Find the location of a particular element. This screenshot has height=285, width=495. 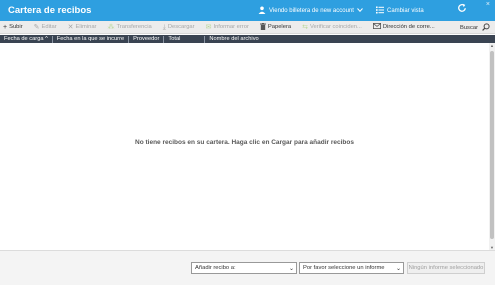

scroll-thumb is located at coordinates (492, 145).